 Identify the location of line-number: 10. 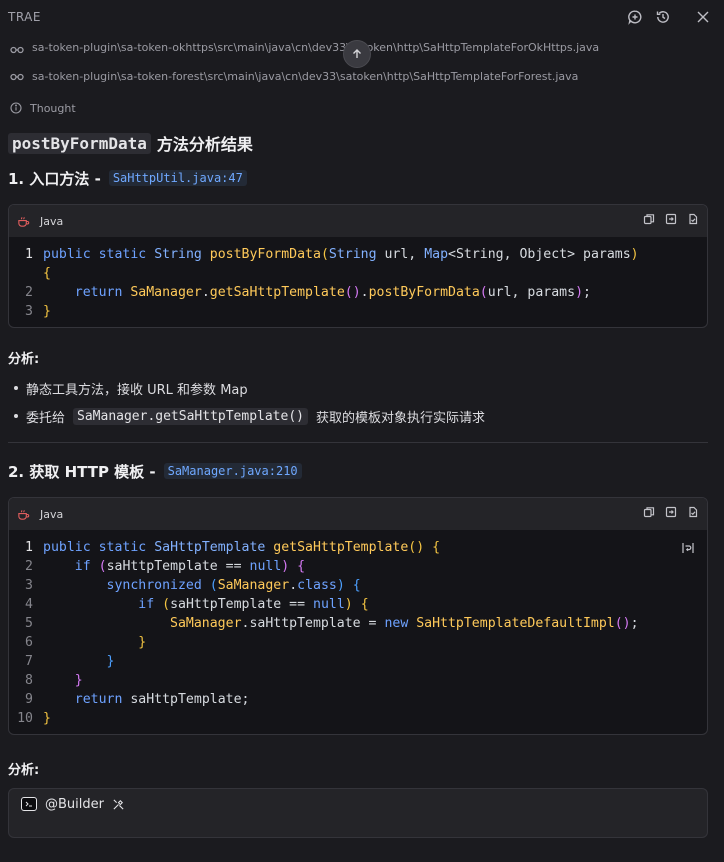
(25, 718).